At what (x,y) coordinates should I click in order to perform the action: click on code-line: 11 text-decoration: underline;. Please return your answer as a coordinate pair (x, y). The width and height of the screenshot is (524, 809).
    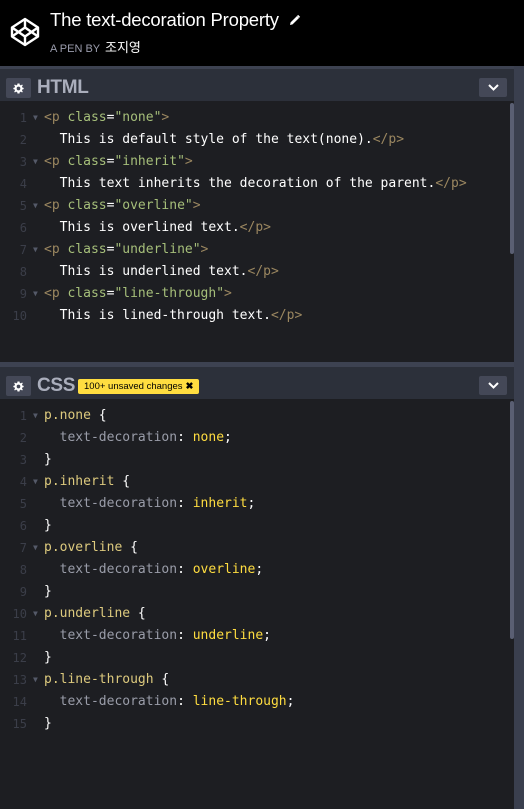
    Looking at the image, I should click on (257, 636).